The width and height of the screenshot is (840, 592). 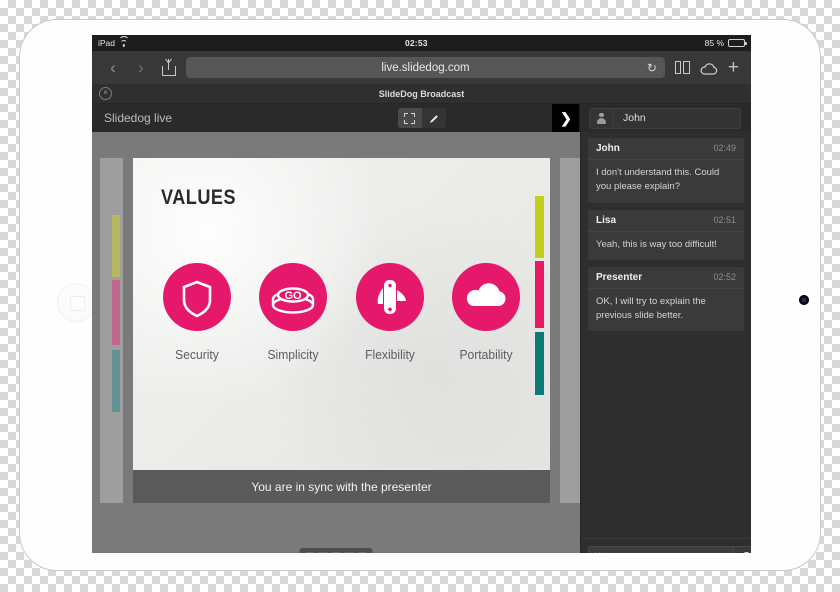 I want to click on person-icon, so click(x=601, y=118).